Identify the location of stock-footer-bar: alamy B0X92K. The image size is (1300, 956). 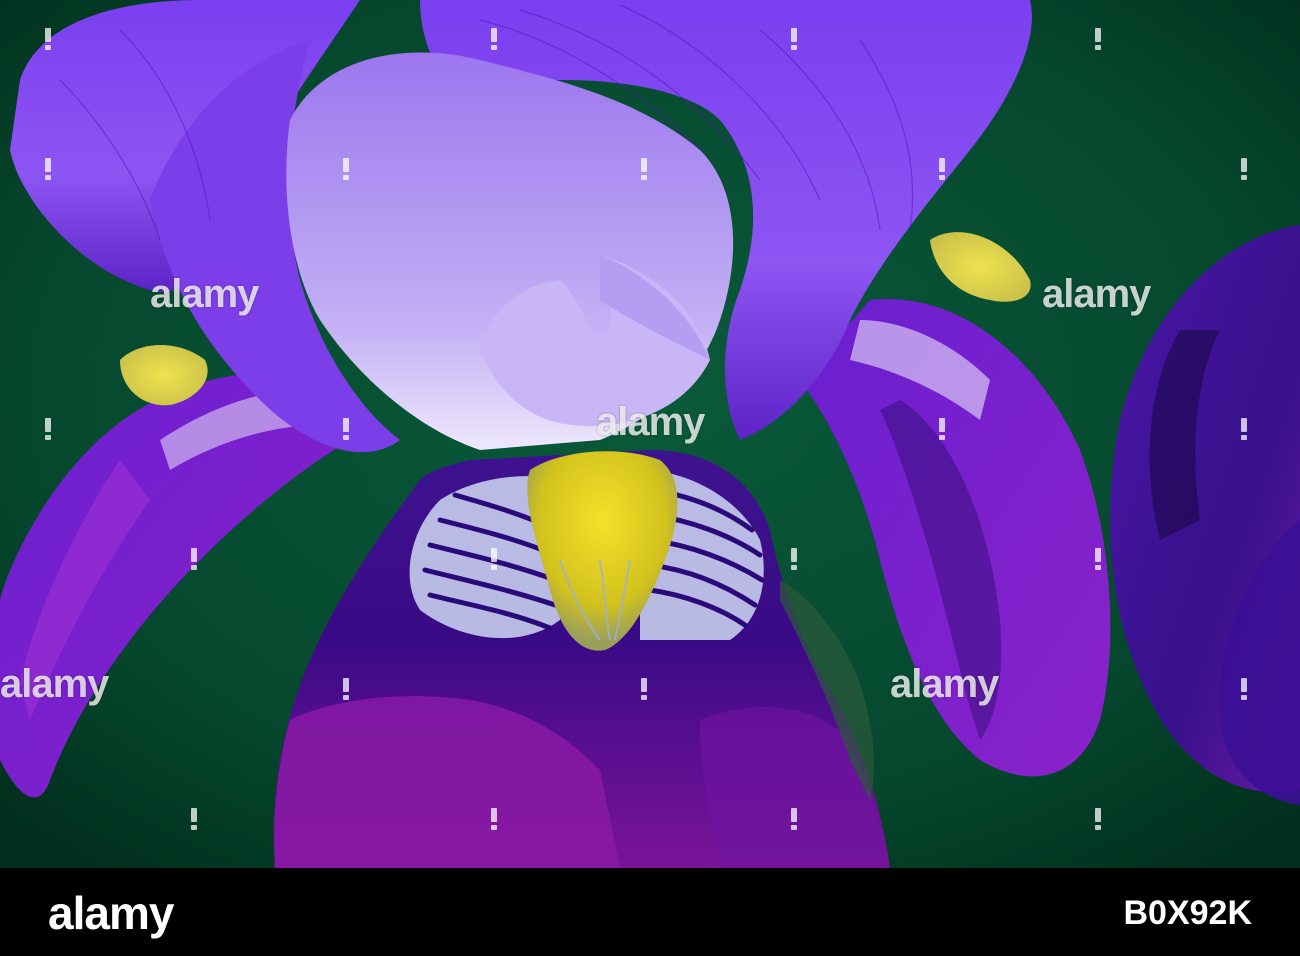
(650, 912).